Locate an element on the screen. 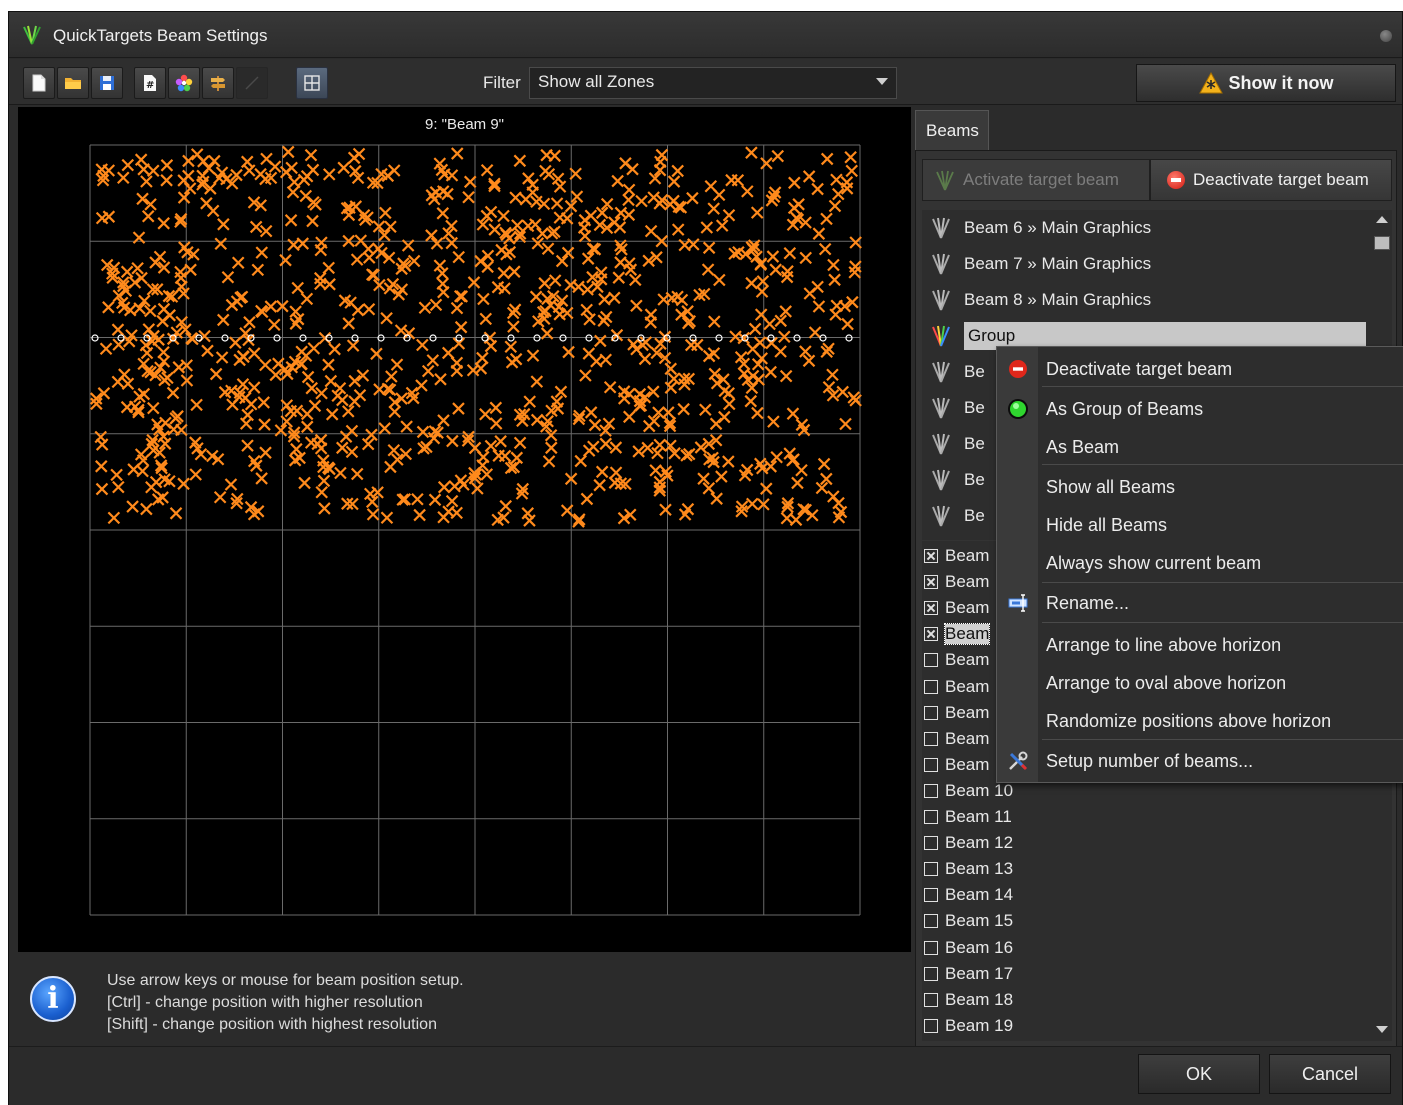  check-list-item: Beam 11 is located at coordinates (968, 817).